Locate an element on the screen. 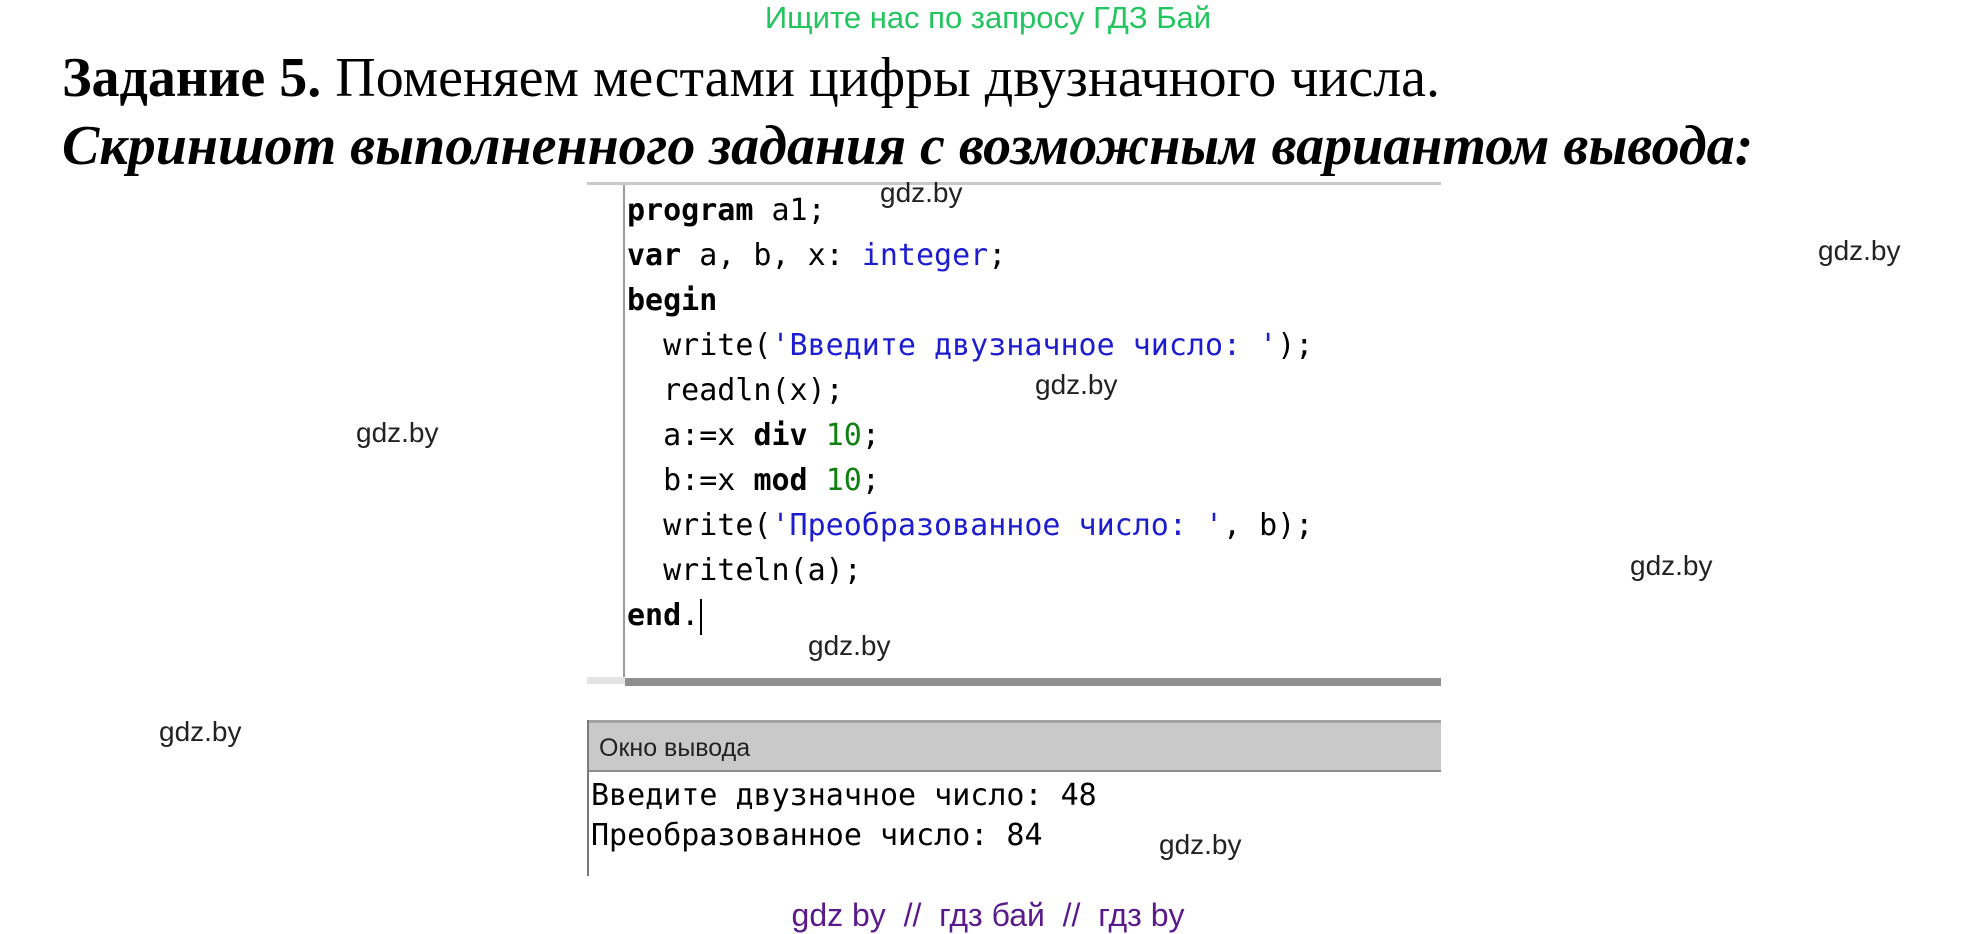 This screenshot has width=1976, height=934. code-token: readln(x); is located at coordinates (735, 390).